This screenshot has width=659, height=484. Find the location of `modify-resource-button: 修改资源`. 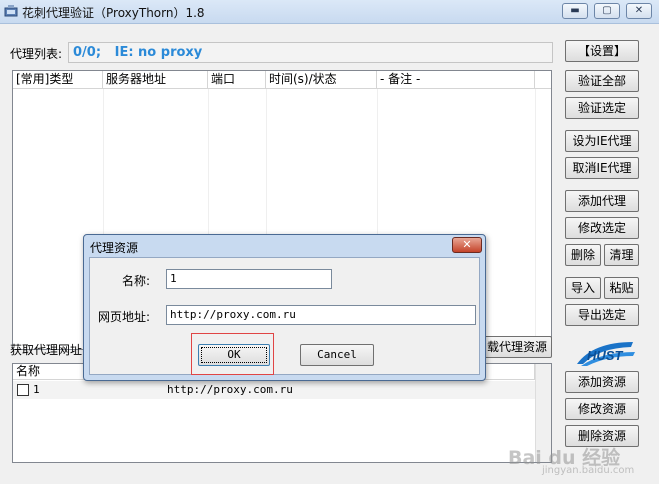

modify-resource-button: 修改资源 is located at coordinates (602, 409).